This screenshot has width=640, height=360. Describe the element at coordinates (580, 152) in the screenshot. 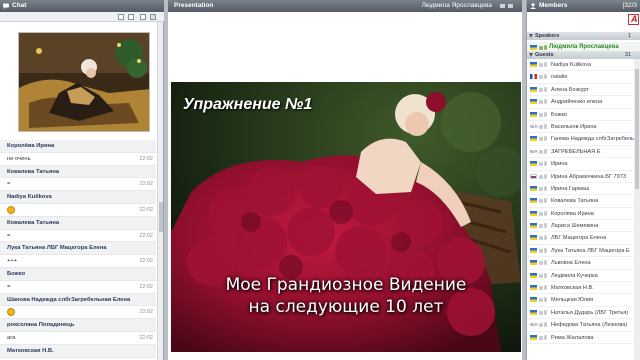

I see `guest-item: N/A ЗАГРЕБЕЛЬНАЯ Е` at that location.